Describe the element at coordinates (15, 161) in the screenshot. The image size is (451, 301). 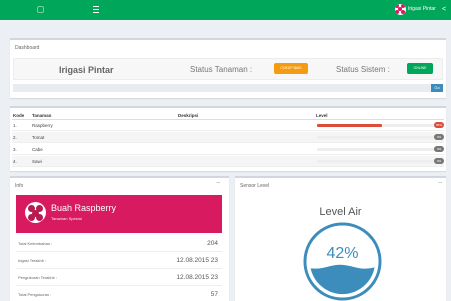
I see `row-no: 4.` at that location.